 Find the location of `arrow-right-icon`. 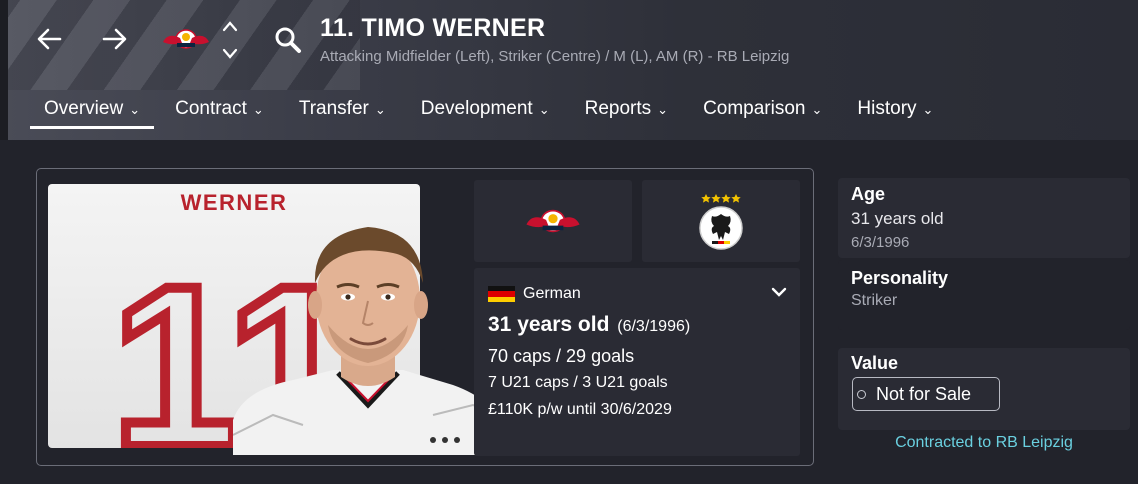

arrow-right-icon is located at coordinates (114, 39).